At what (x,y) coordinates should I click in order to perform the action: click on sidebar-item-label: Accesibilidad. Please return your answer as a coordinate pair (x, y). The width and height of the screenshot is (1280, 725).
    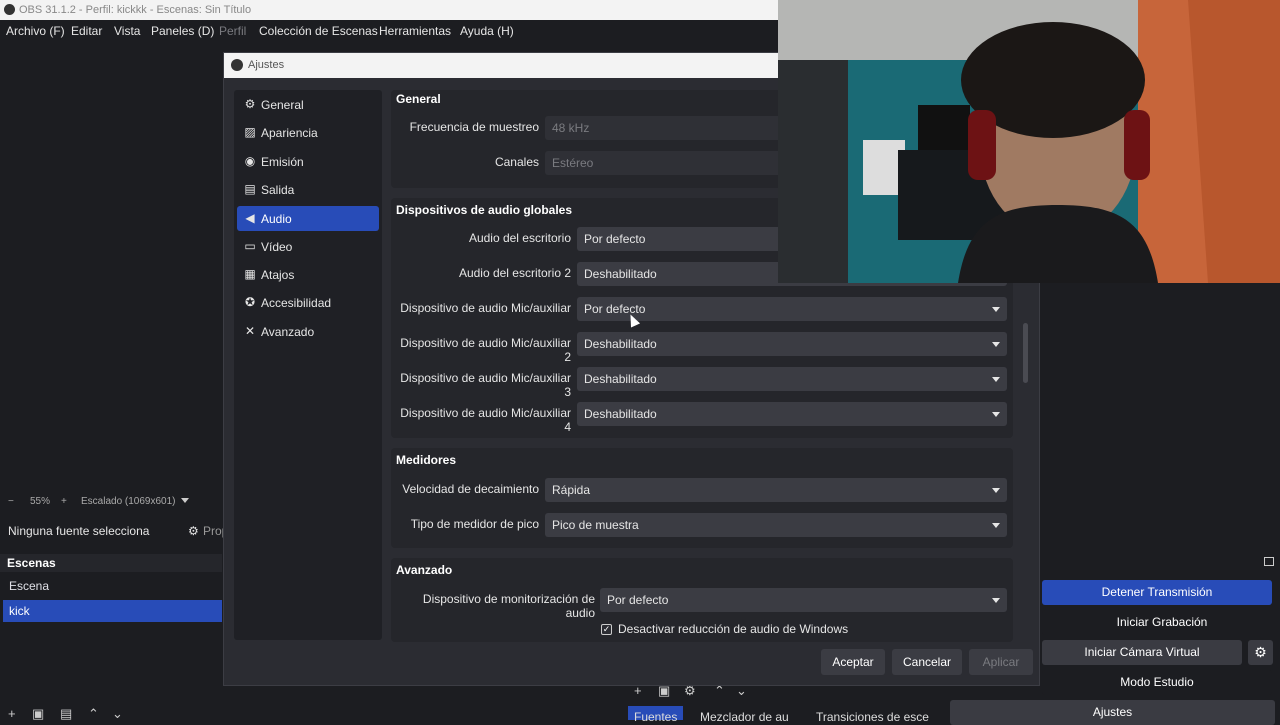
    Looking at the image, I should click on (296, 303).